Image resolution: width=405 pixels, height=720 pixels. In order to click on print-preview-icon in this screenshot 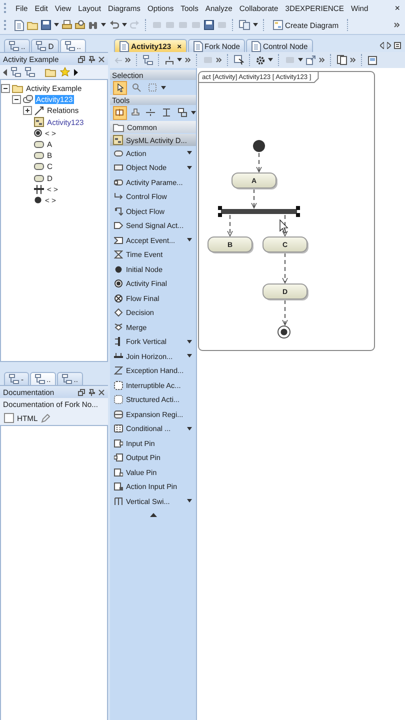, I will do `click(80, 25)`.